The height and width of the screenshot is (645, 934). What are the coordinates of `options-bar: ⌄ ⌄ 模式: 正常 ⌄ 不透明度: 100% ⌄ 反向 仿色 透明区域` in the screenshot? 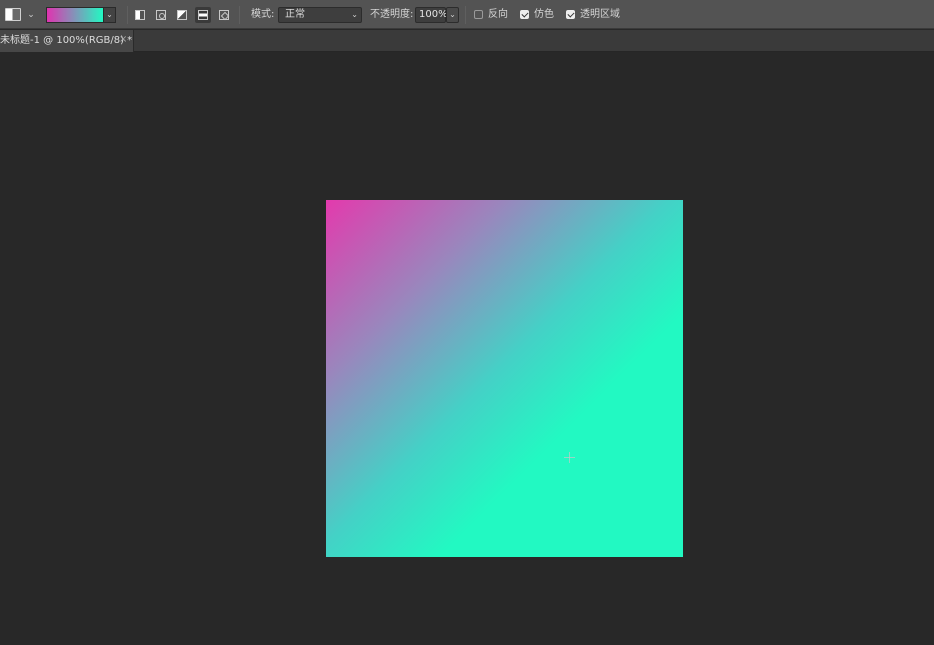 It's located at (467, 14).